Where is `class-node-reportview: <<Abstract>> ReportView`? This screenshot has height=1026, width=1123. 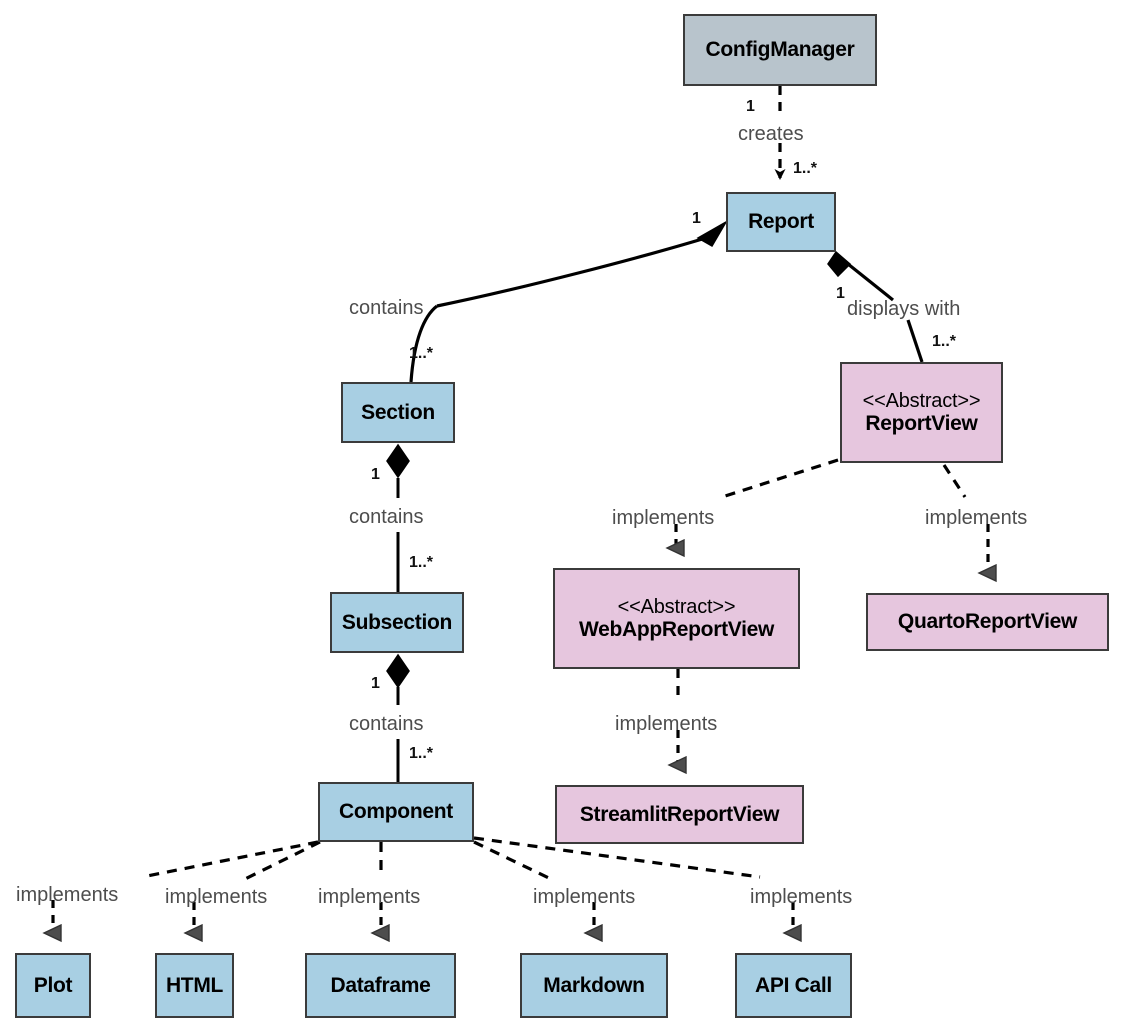 class-node-reportview: <<Abstract>> ReportView is located at coordinates (921, 412).